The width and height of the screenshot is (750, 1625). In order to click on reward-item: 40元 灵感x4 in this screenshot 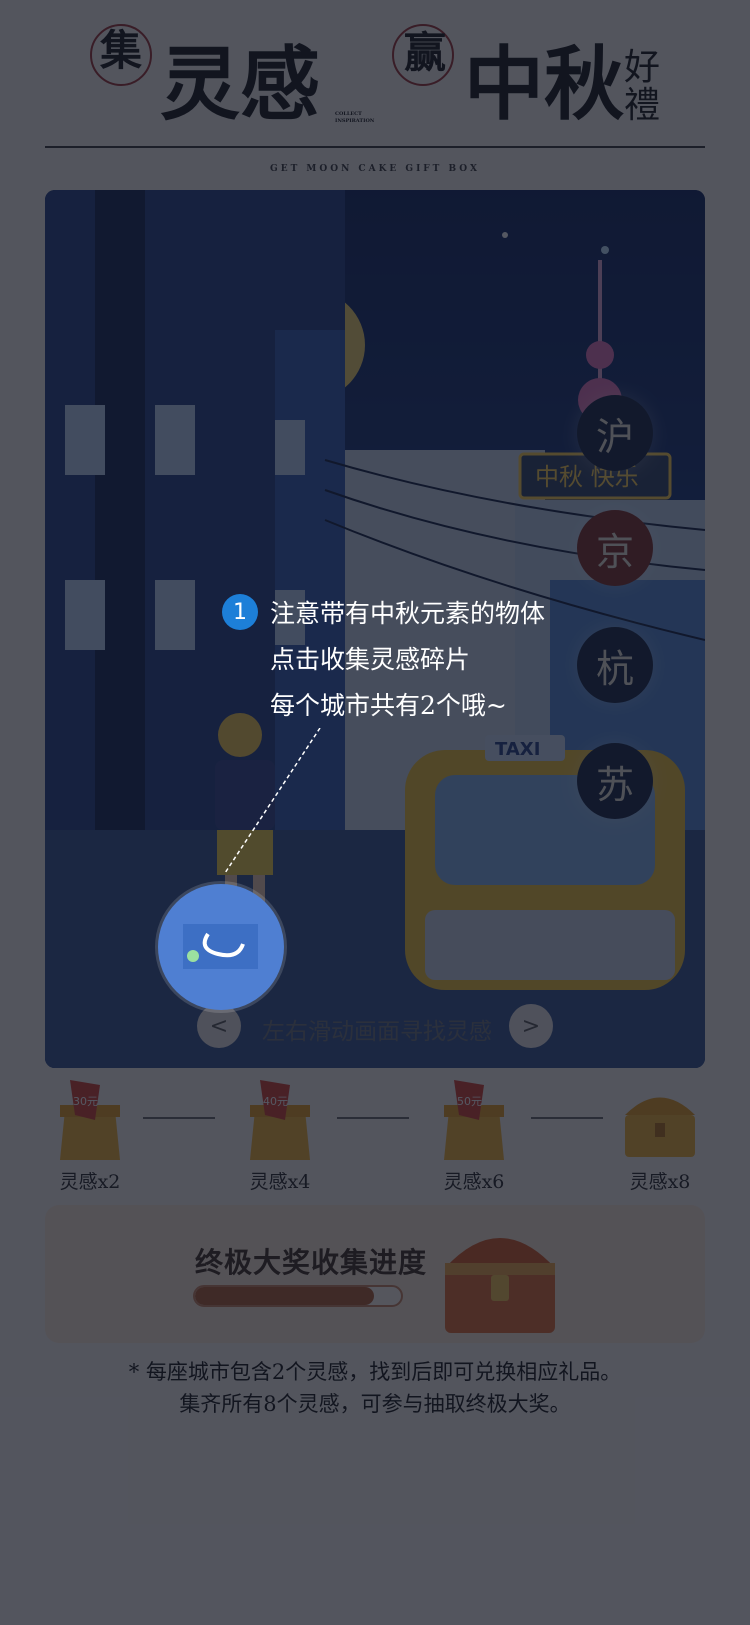, I will do `click(280, 1134)`.